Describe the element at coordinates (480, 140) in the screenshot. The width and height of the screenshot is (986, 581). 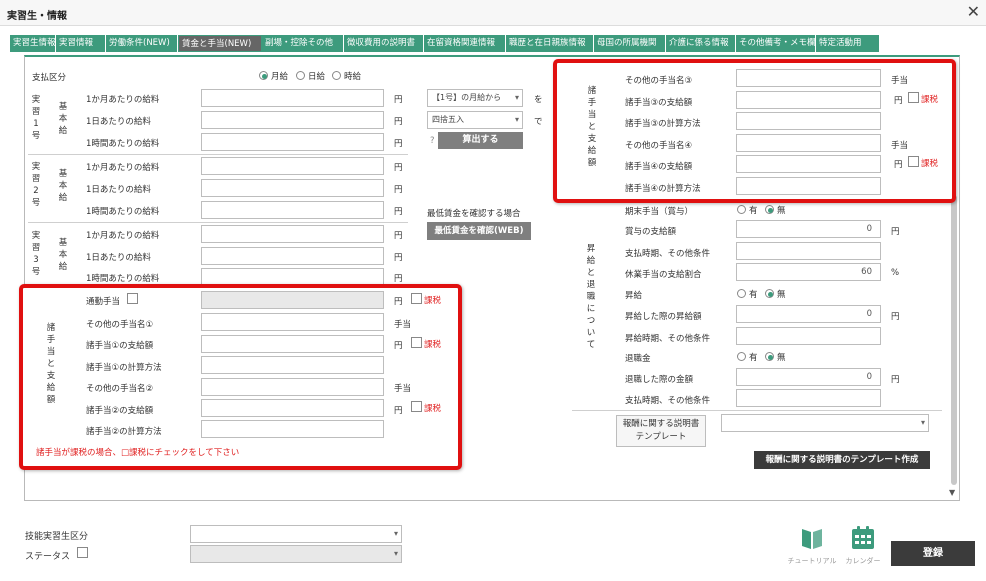
I see `calculate-button: 算出する` at that location.